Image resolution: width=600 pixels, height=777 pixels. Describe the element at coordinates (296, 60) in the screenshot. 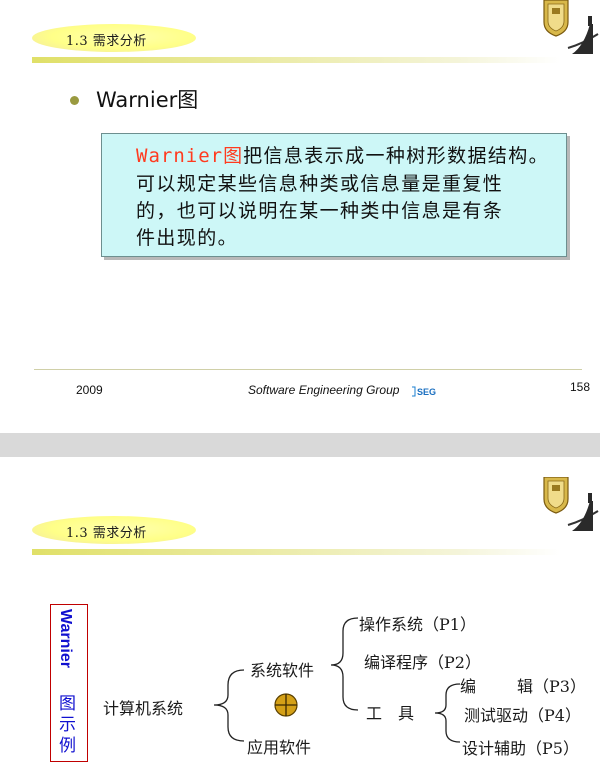

I see `section-bar` at that location.